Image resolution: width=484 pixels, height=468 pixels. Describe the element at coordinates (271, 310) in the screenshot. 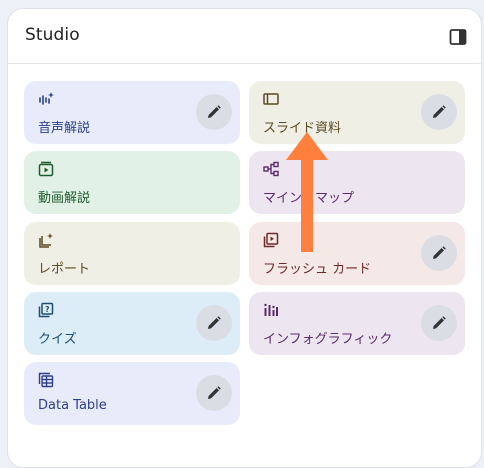

I see `infographic-icon` at that location.